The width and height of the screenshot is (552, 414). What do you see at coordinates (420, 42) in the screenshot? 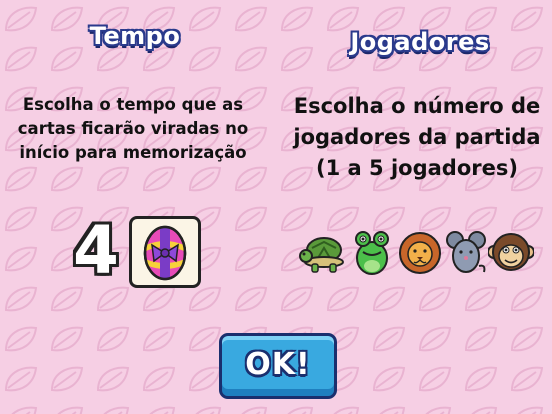
I see `jogadores-title: Jogadores` at bounding box center [420, 42].